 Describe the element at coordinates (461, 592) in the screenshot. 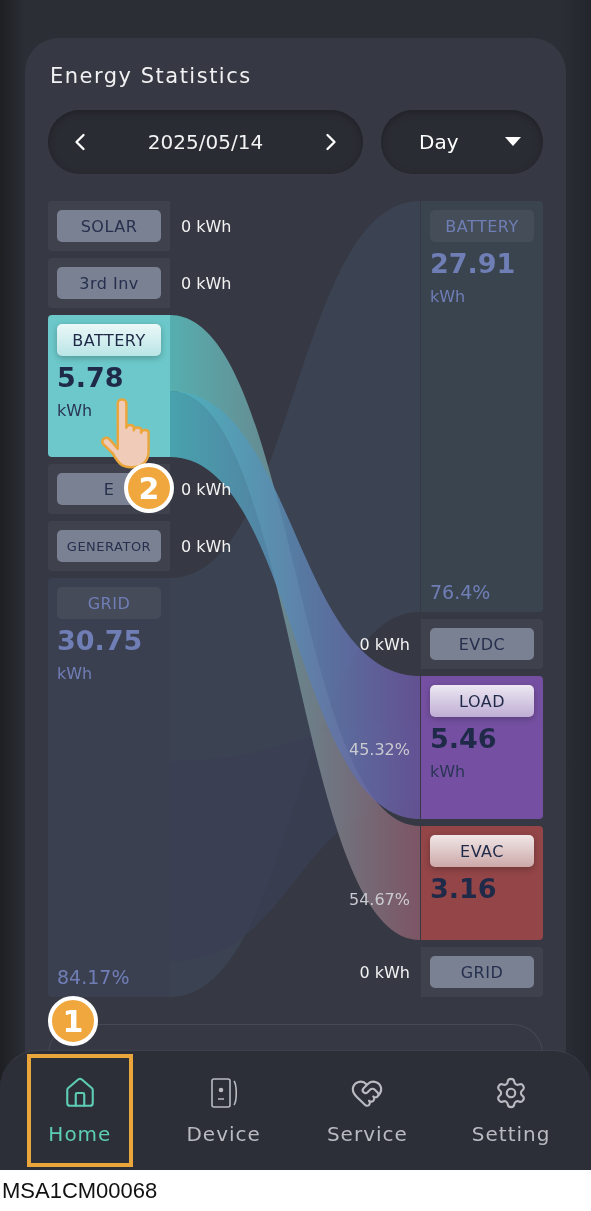

I see `percentage: 76.4%` at that location.